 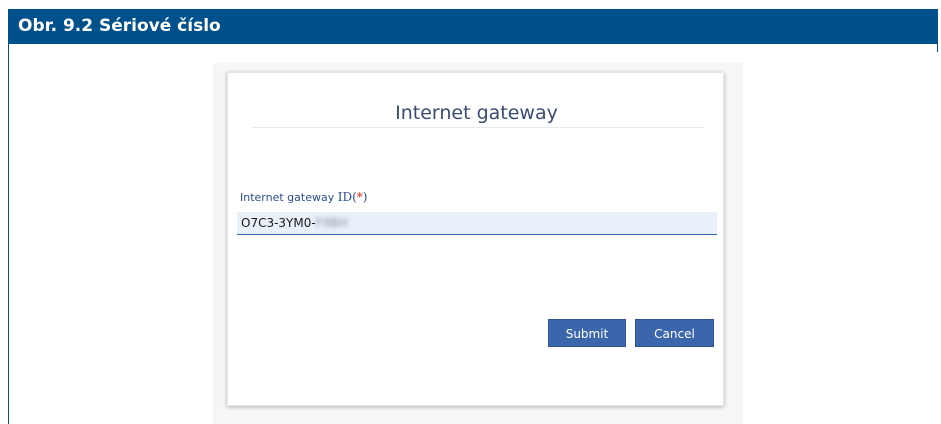 What do you see at coordinates (331, 223) in the screenshot?
I see `gateway-id-obscured-value: F9BH` at bounding box center [331, 223].